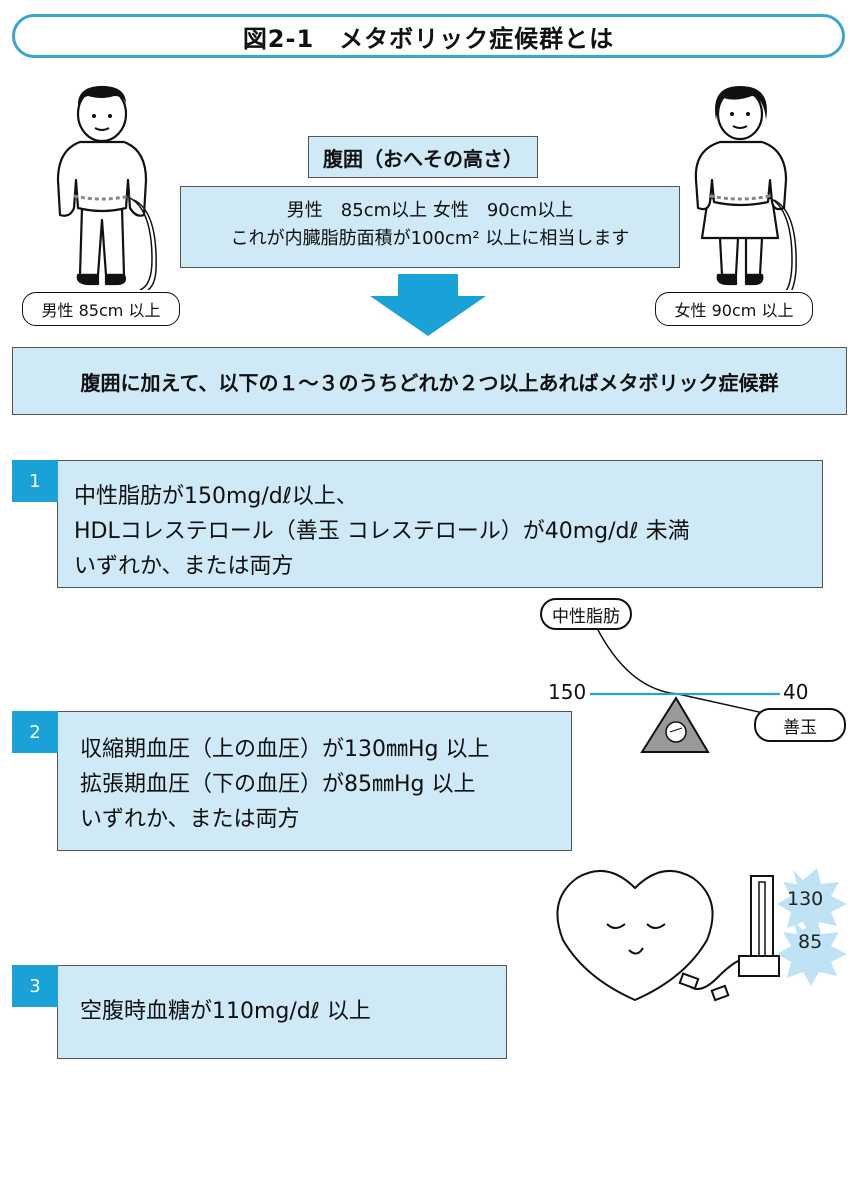 Image resolution: width=867 pixels, height=1186 pixels. I want to click on bp-upper-value: 130, so click(805, 899).